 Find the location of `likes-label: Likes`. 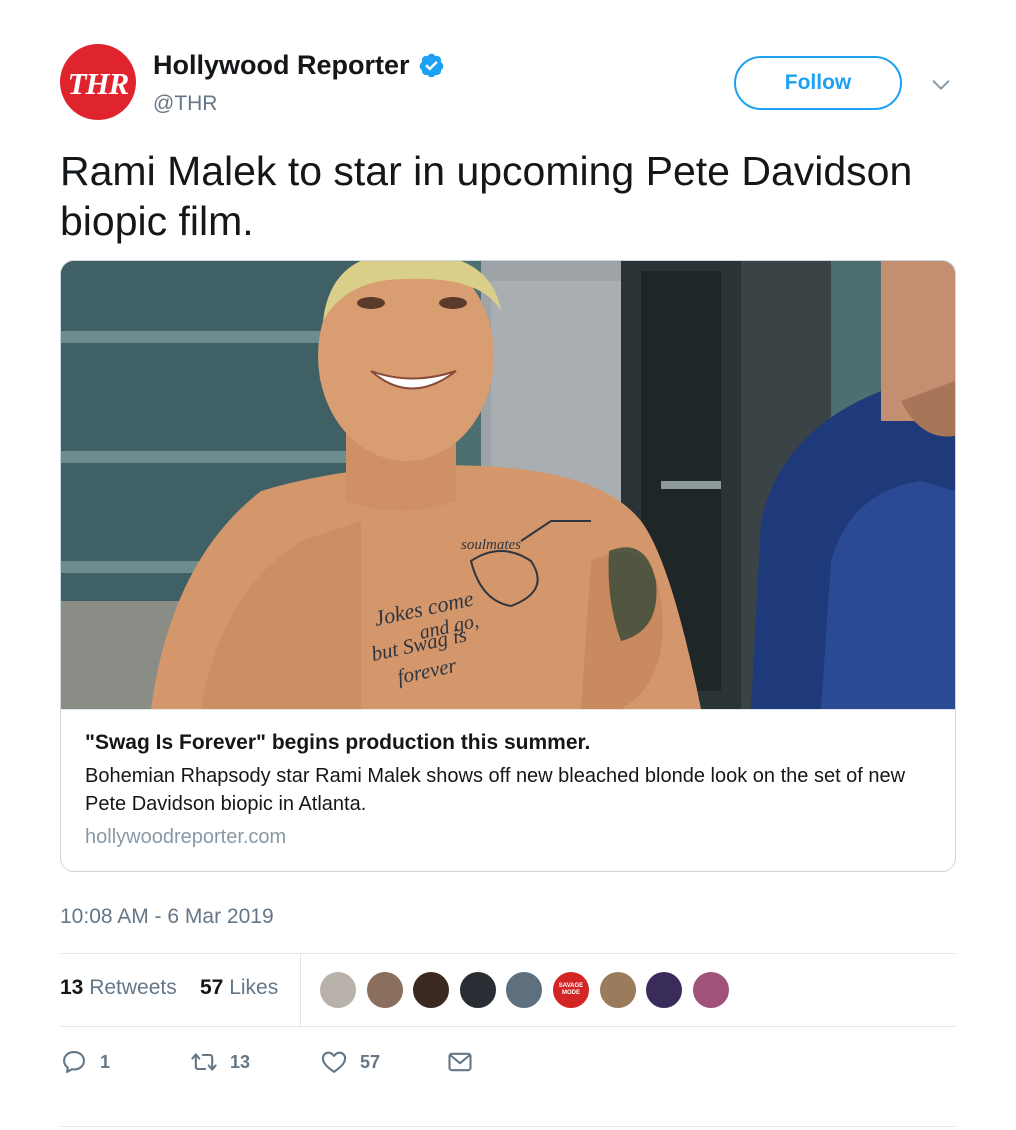

likes-label: Likes is located at coordinates (254, 987).